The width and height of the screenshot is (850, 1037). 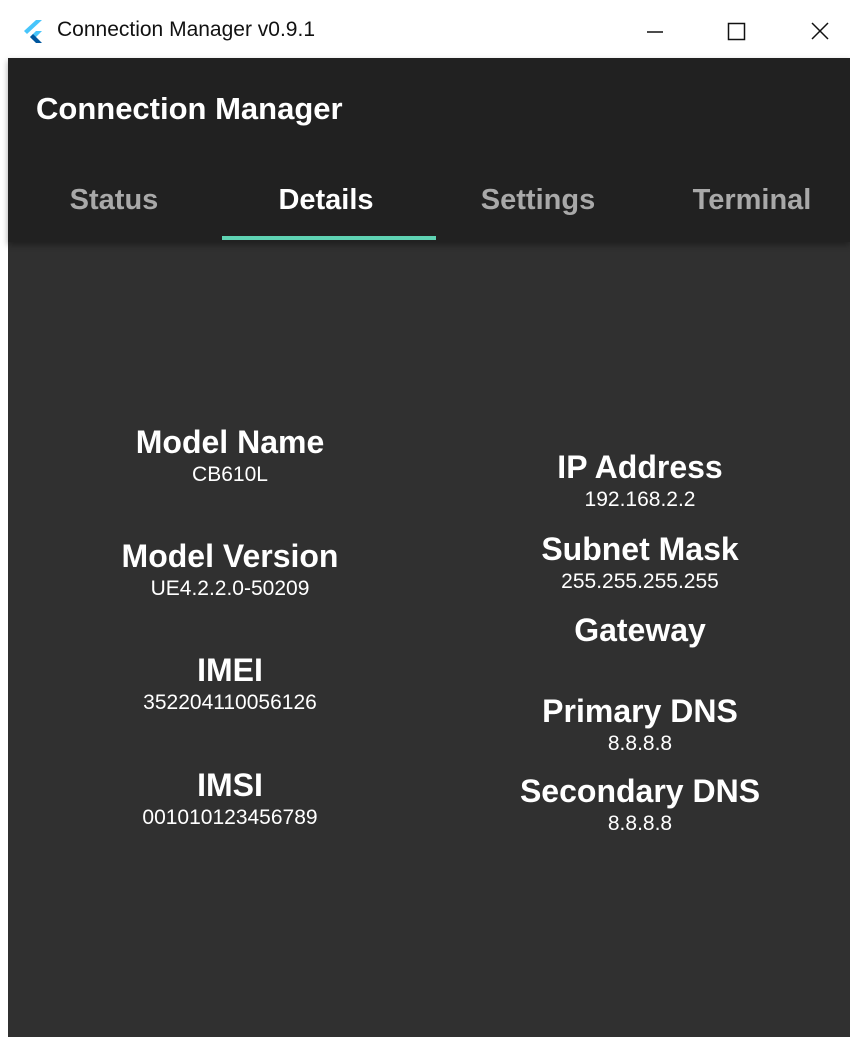 What do you see at coordinates (640, 499) in the screenshot?
I see `field-value: 192.168.2.2` at bounding box center [640, 499].